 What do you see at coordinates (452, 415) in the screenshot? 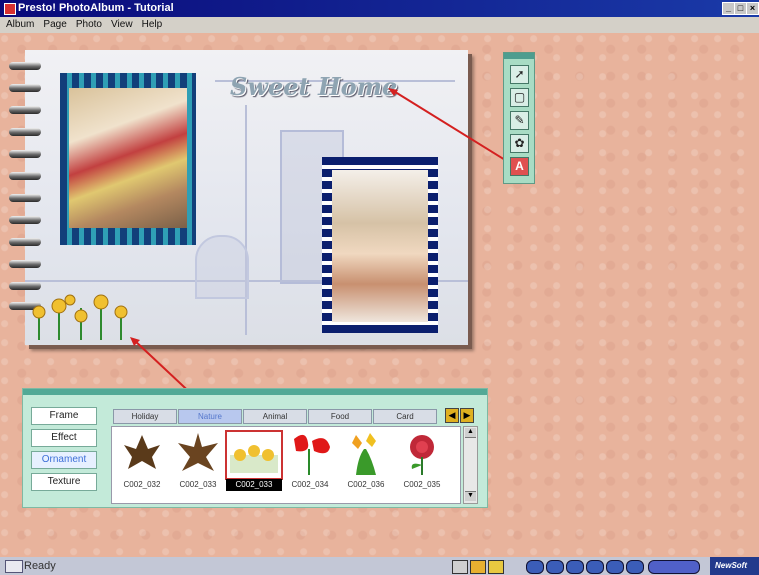
I see `tab-prev-button: ◀` at bounding box center [452, 415].